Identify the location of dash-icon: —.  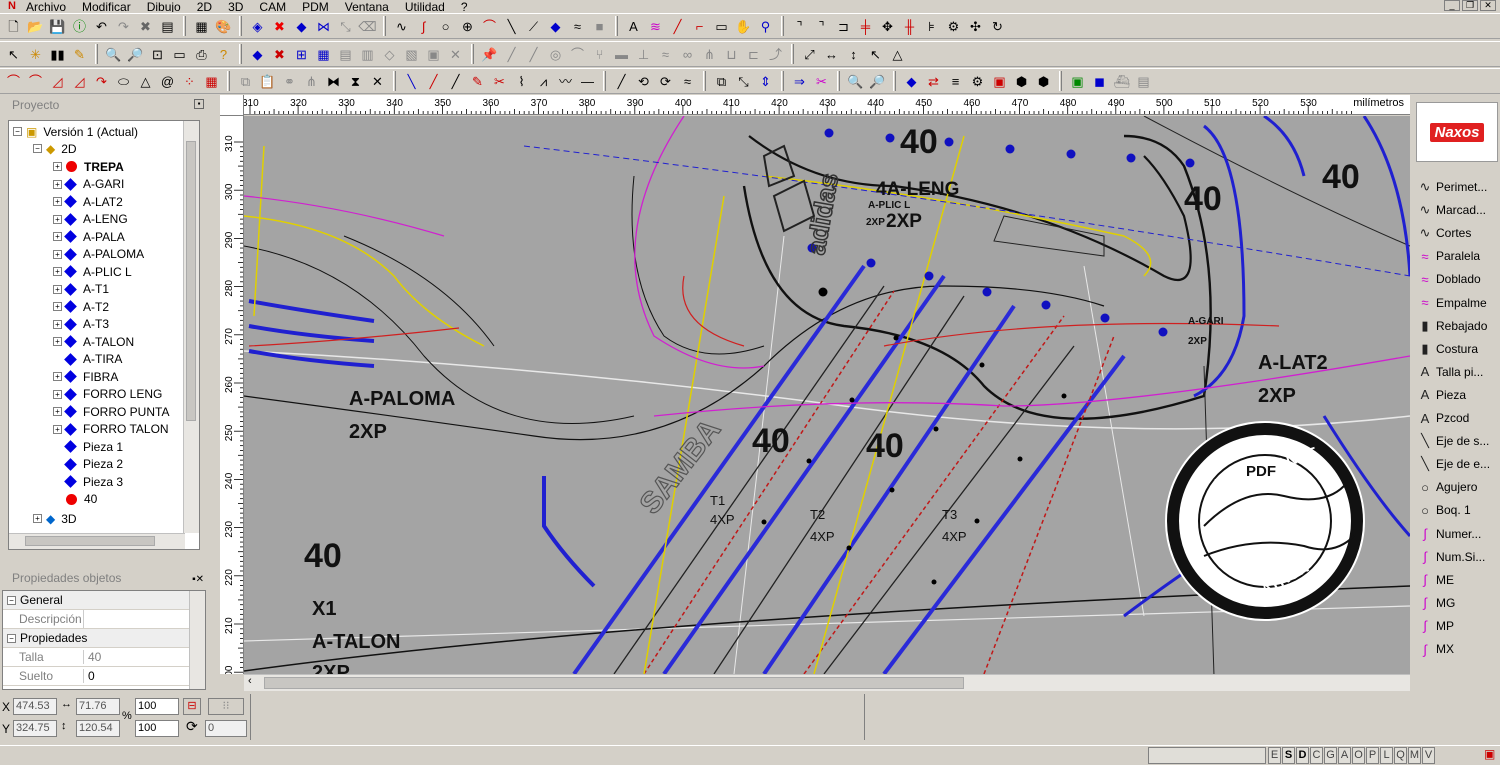
(587, 81).